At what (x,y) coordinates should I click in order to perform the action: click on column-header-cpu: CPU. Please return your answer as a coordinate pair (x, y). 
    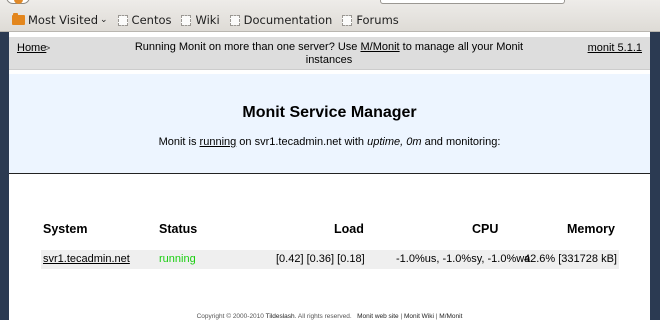
    Looking at the image, I should click on (485, 229).